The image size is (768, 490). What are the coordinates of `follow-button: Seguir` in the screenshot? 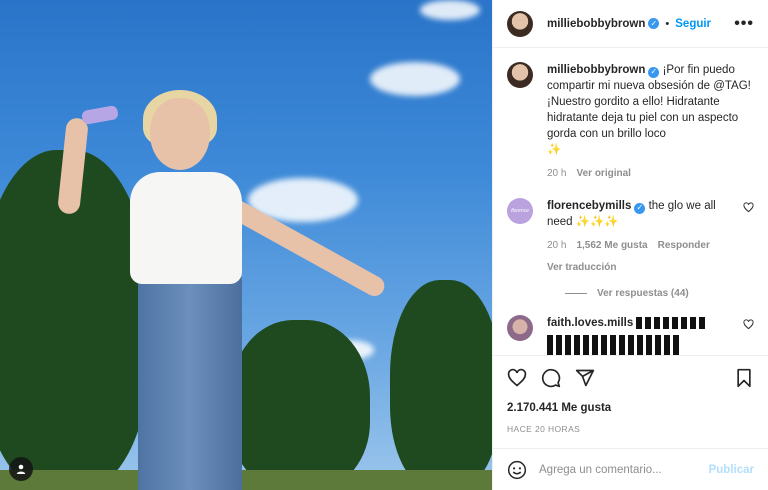 It's located at (693, 24).